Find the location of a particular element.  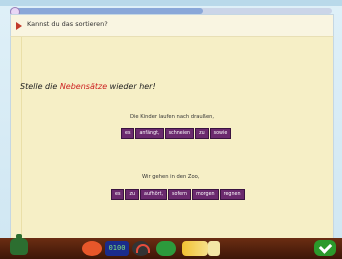

task-title-highlight: Nebensätze is located at coordinates (83, 86).